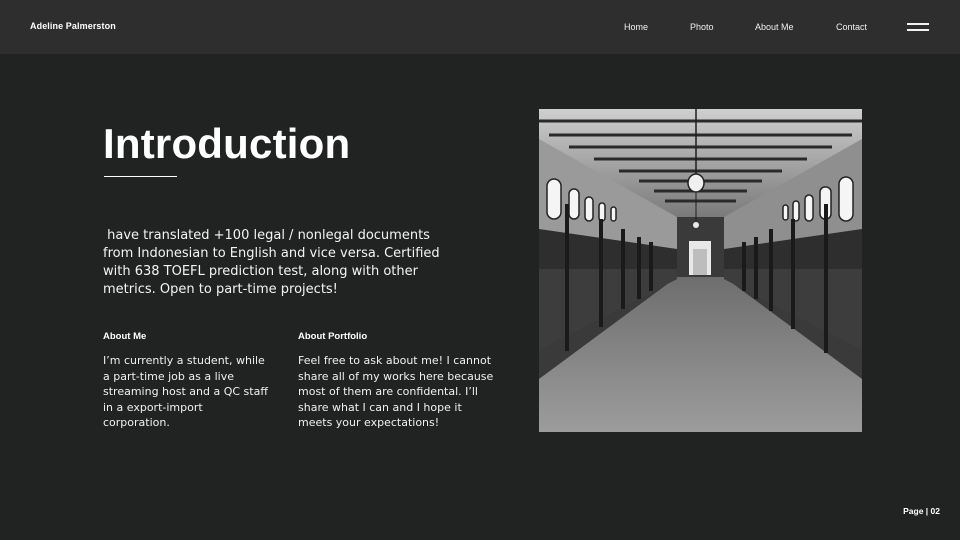  What do you see at coordinates (125, 336) in the screenshot?
I see `about-me-heading: About Me` at bounding box center [125, 336].